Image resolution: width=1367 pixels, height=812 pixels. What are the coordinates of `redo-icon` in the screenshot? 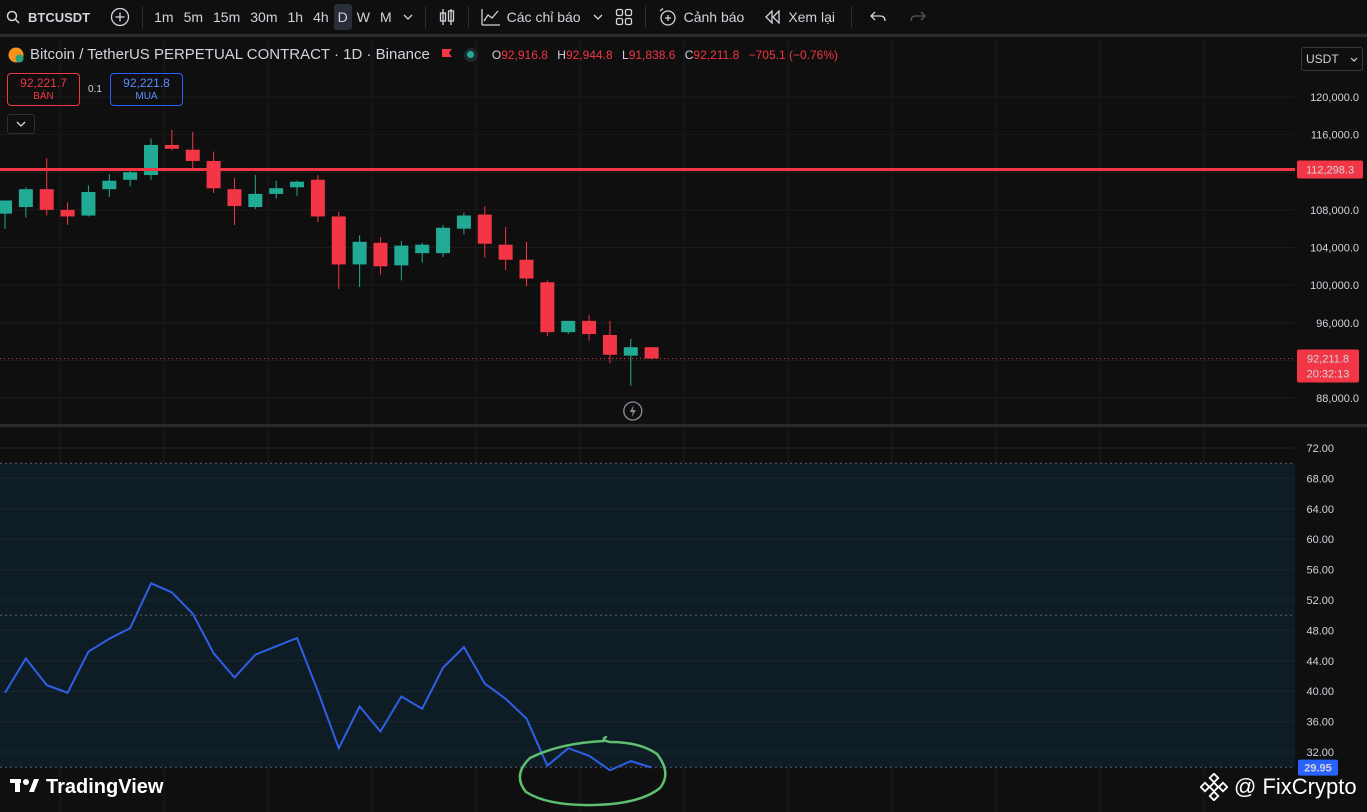 It's located at (918, 16).